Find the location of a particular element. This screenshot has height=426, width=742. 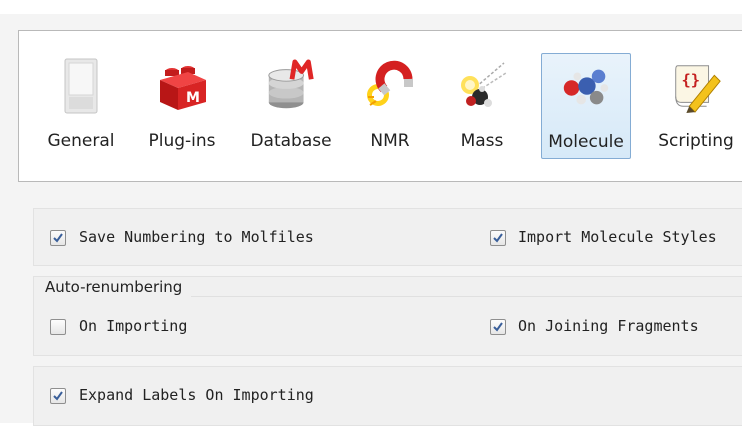

tab-nmr: NMR is located at coordinates (390, 106).